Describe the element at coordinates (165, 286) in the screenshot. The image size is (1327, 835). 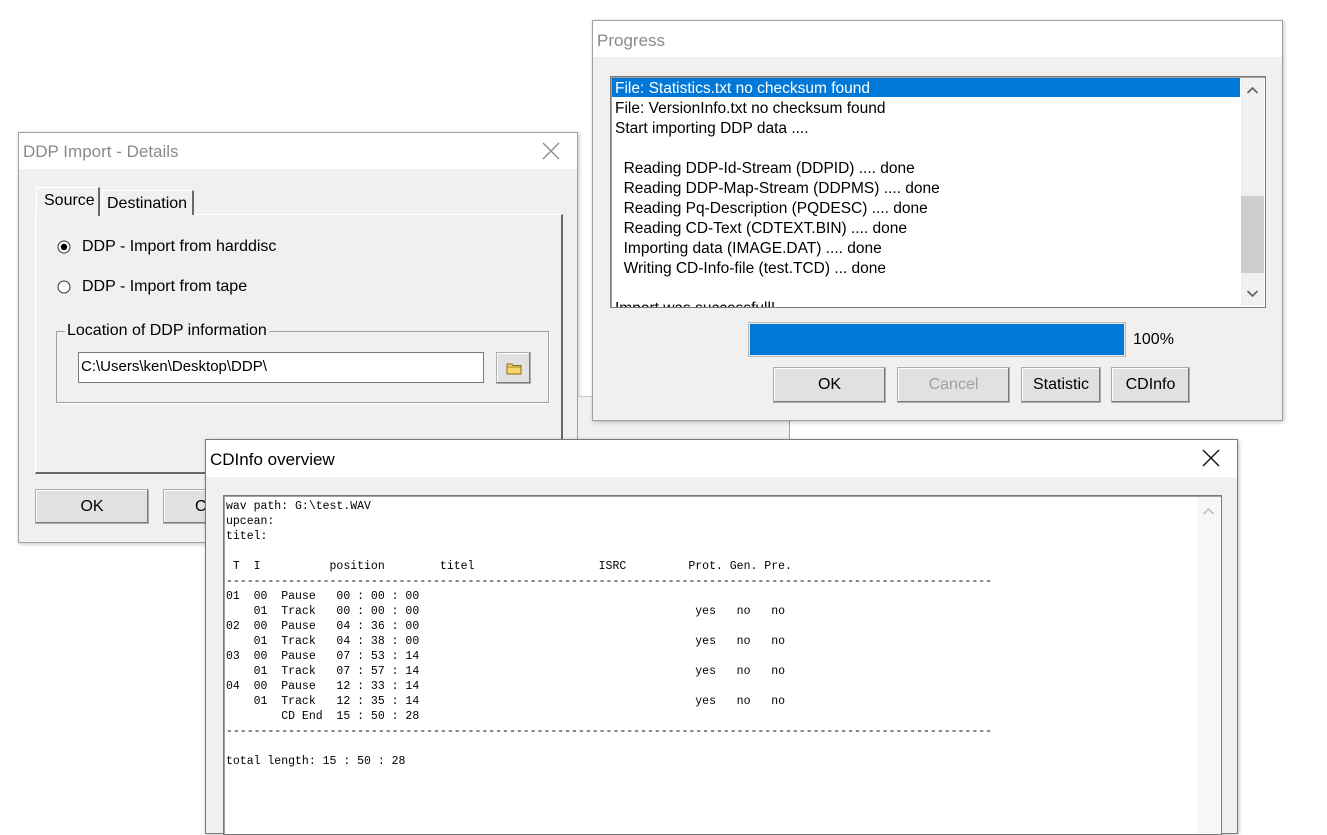
I see `radio-tape-label: DDP - Import from tape` at that location.